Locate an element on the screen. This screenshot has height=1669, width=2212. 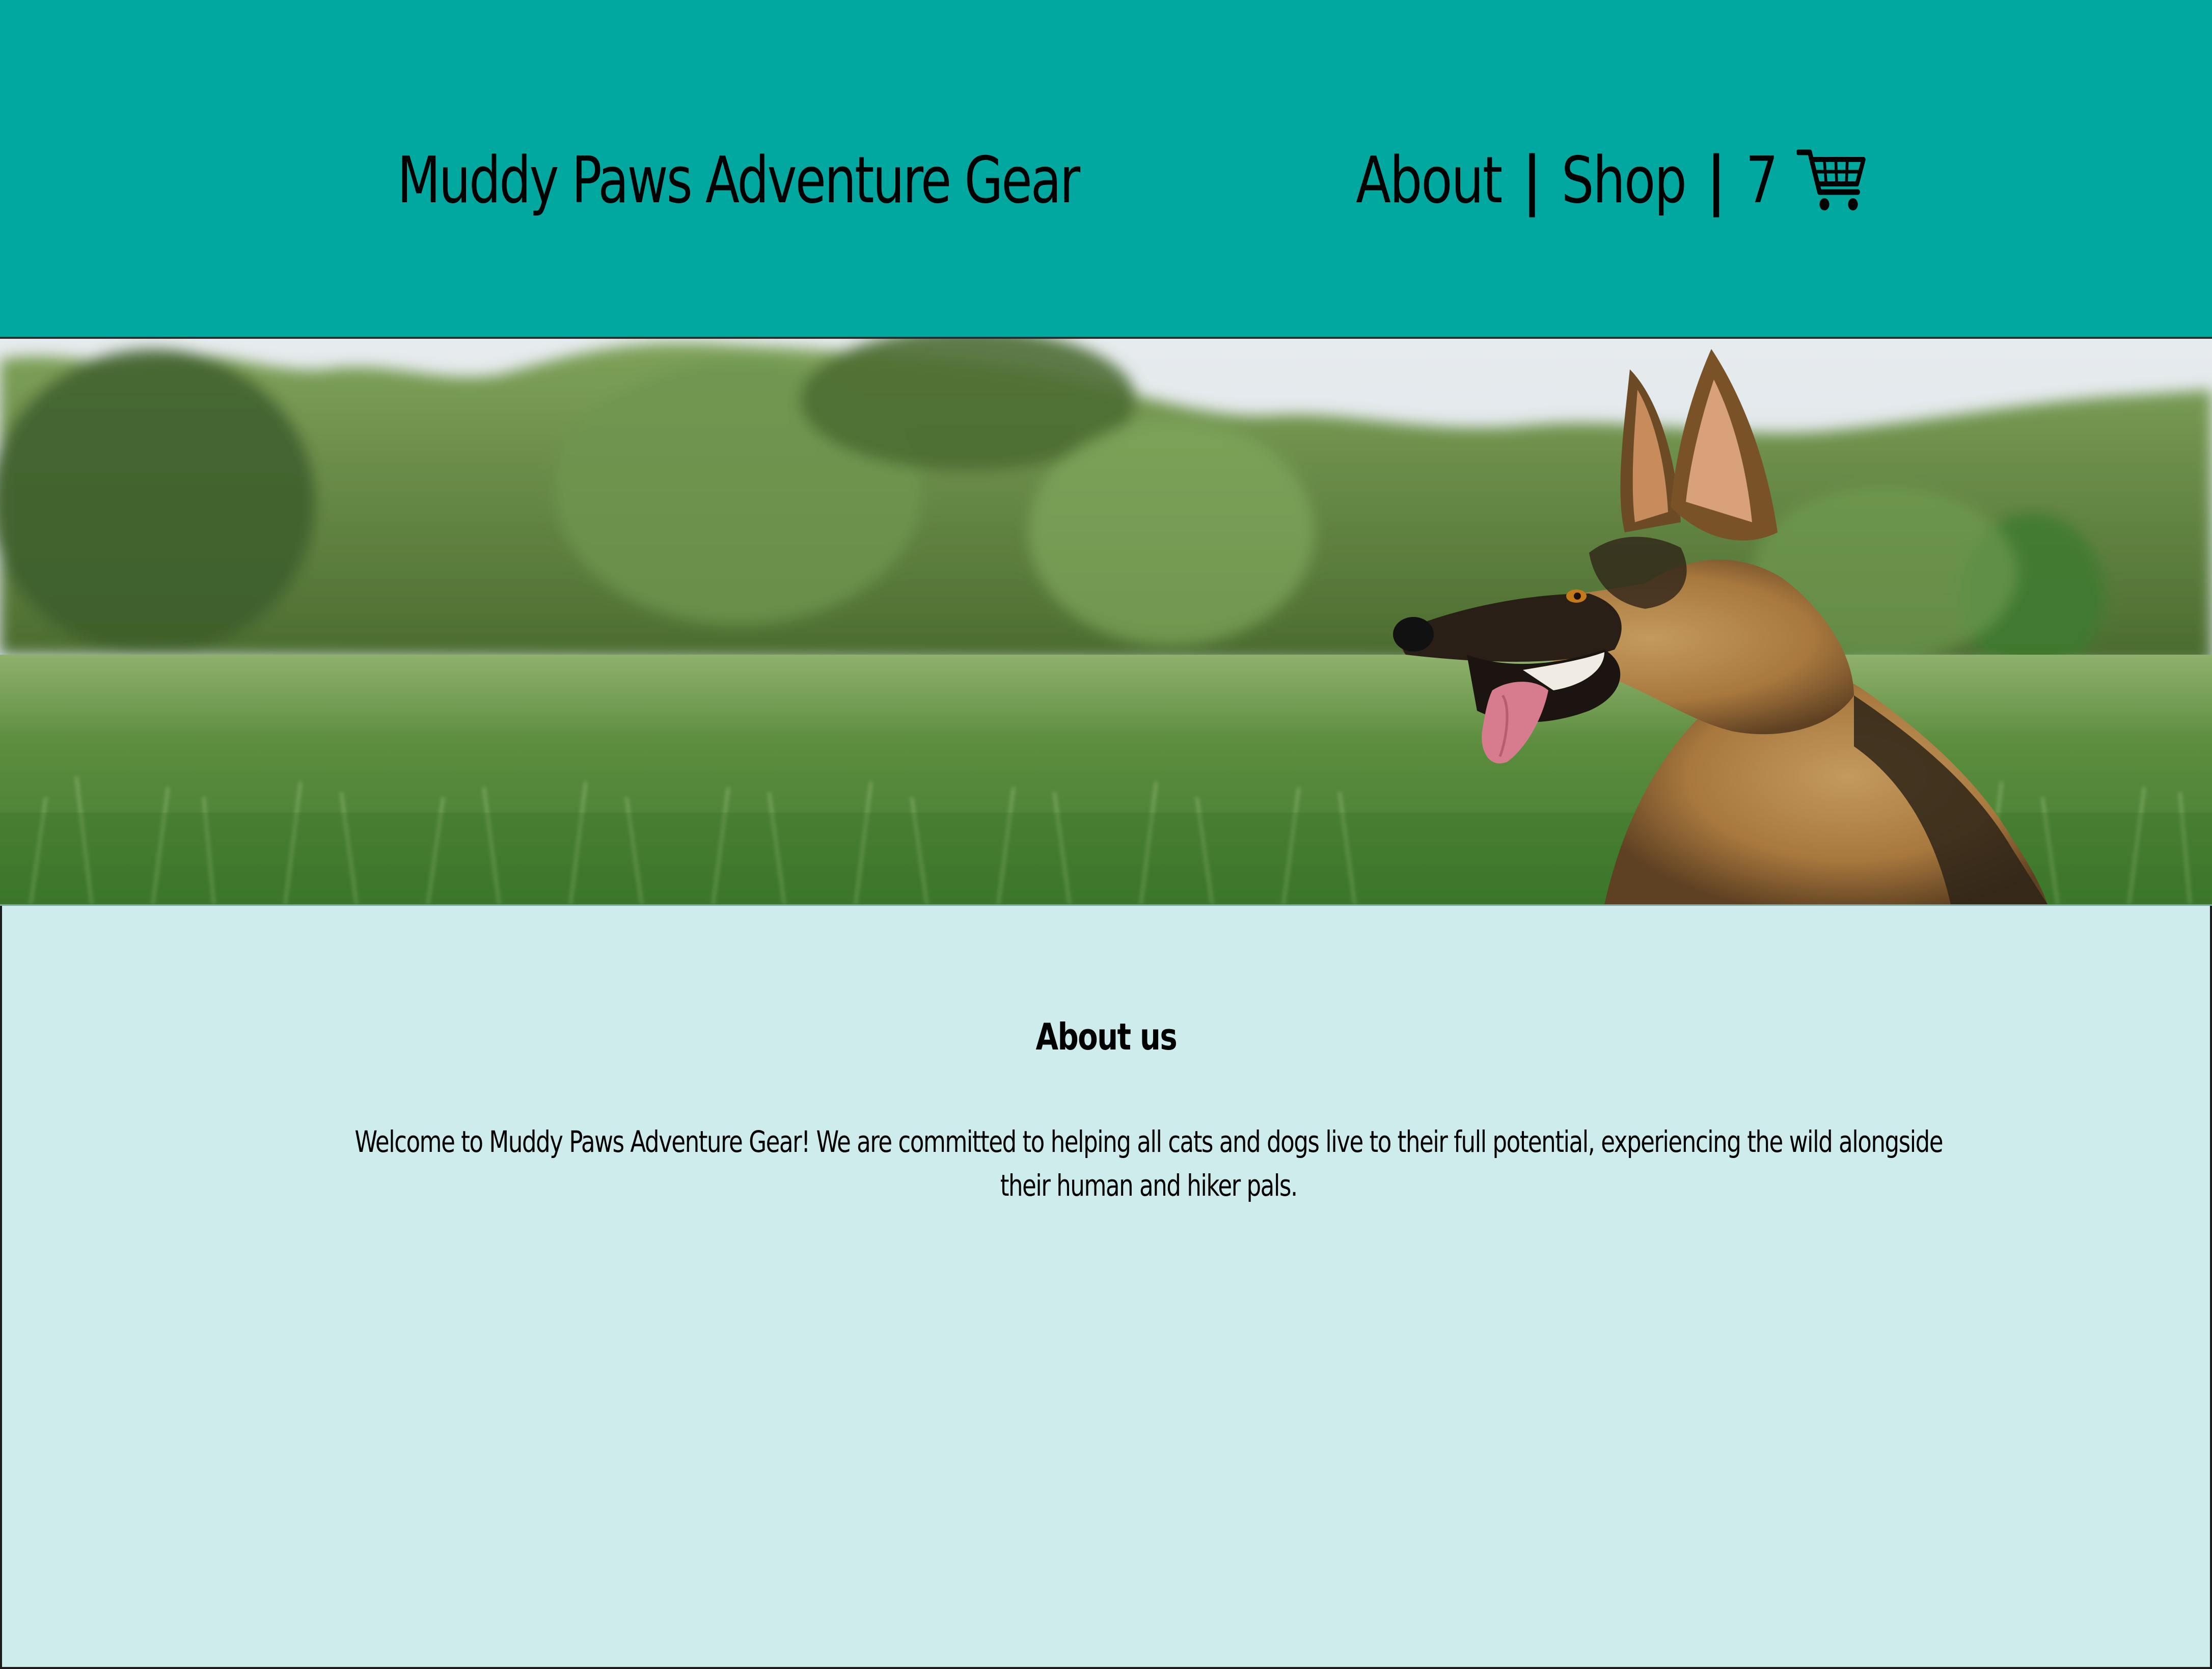
main-nav: About | Shop | 7 is located at coordinates (1611, 180).